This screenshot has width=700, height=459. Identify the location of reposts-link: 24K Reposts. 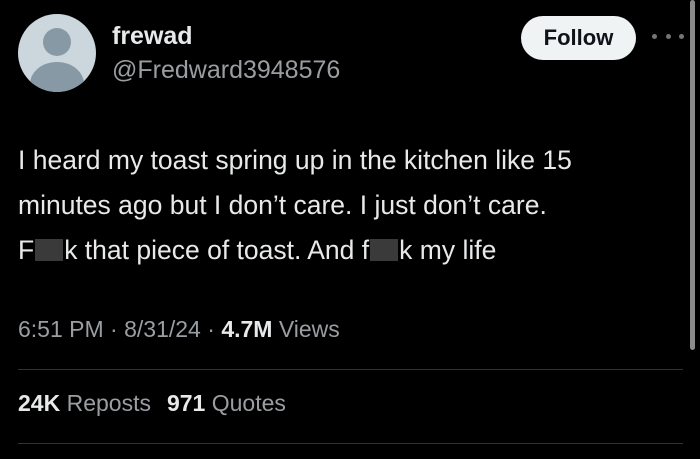
(84, 403).